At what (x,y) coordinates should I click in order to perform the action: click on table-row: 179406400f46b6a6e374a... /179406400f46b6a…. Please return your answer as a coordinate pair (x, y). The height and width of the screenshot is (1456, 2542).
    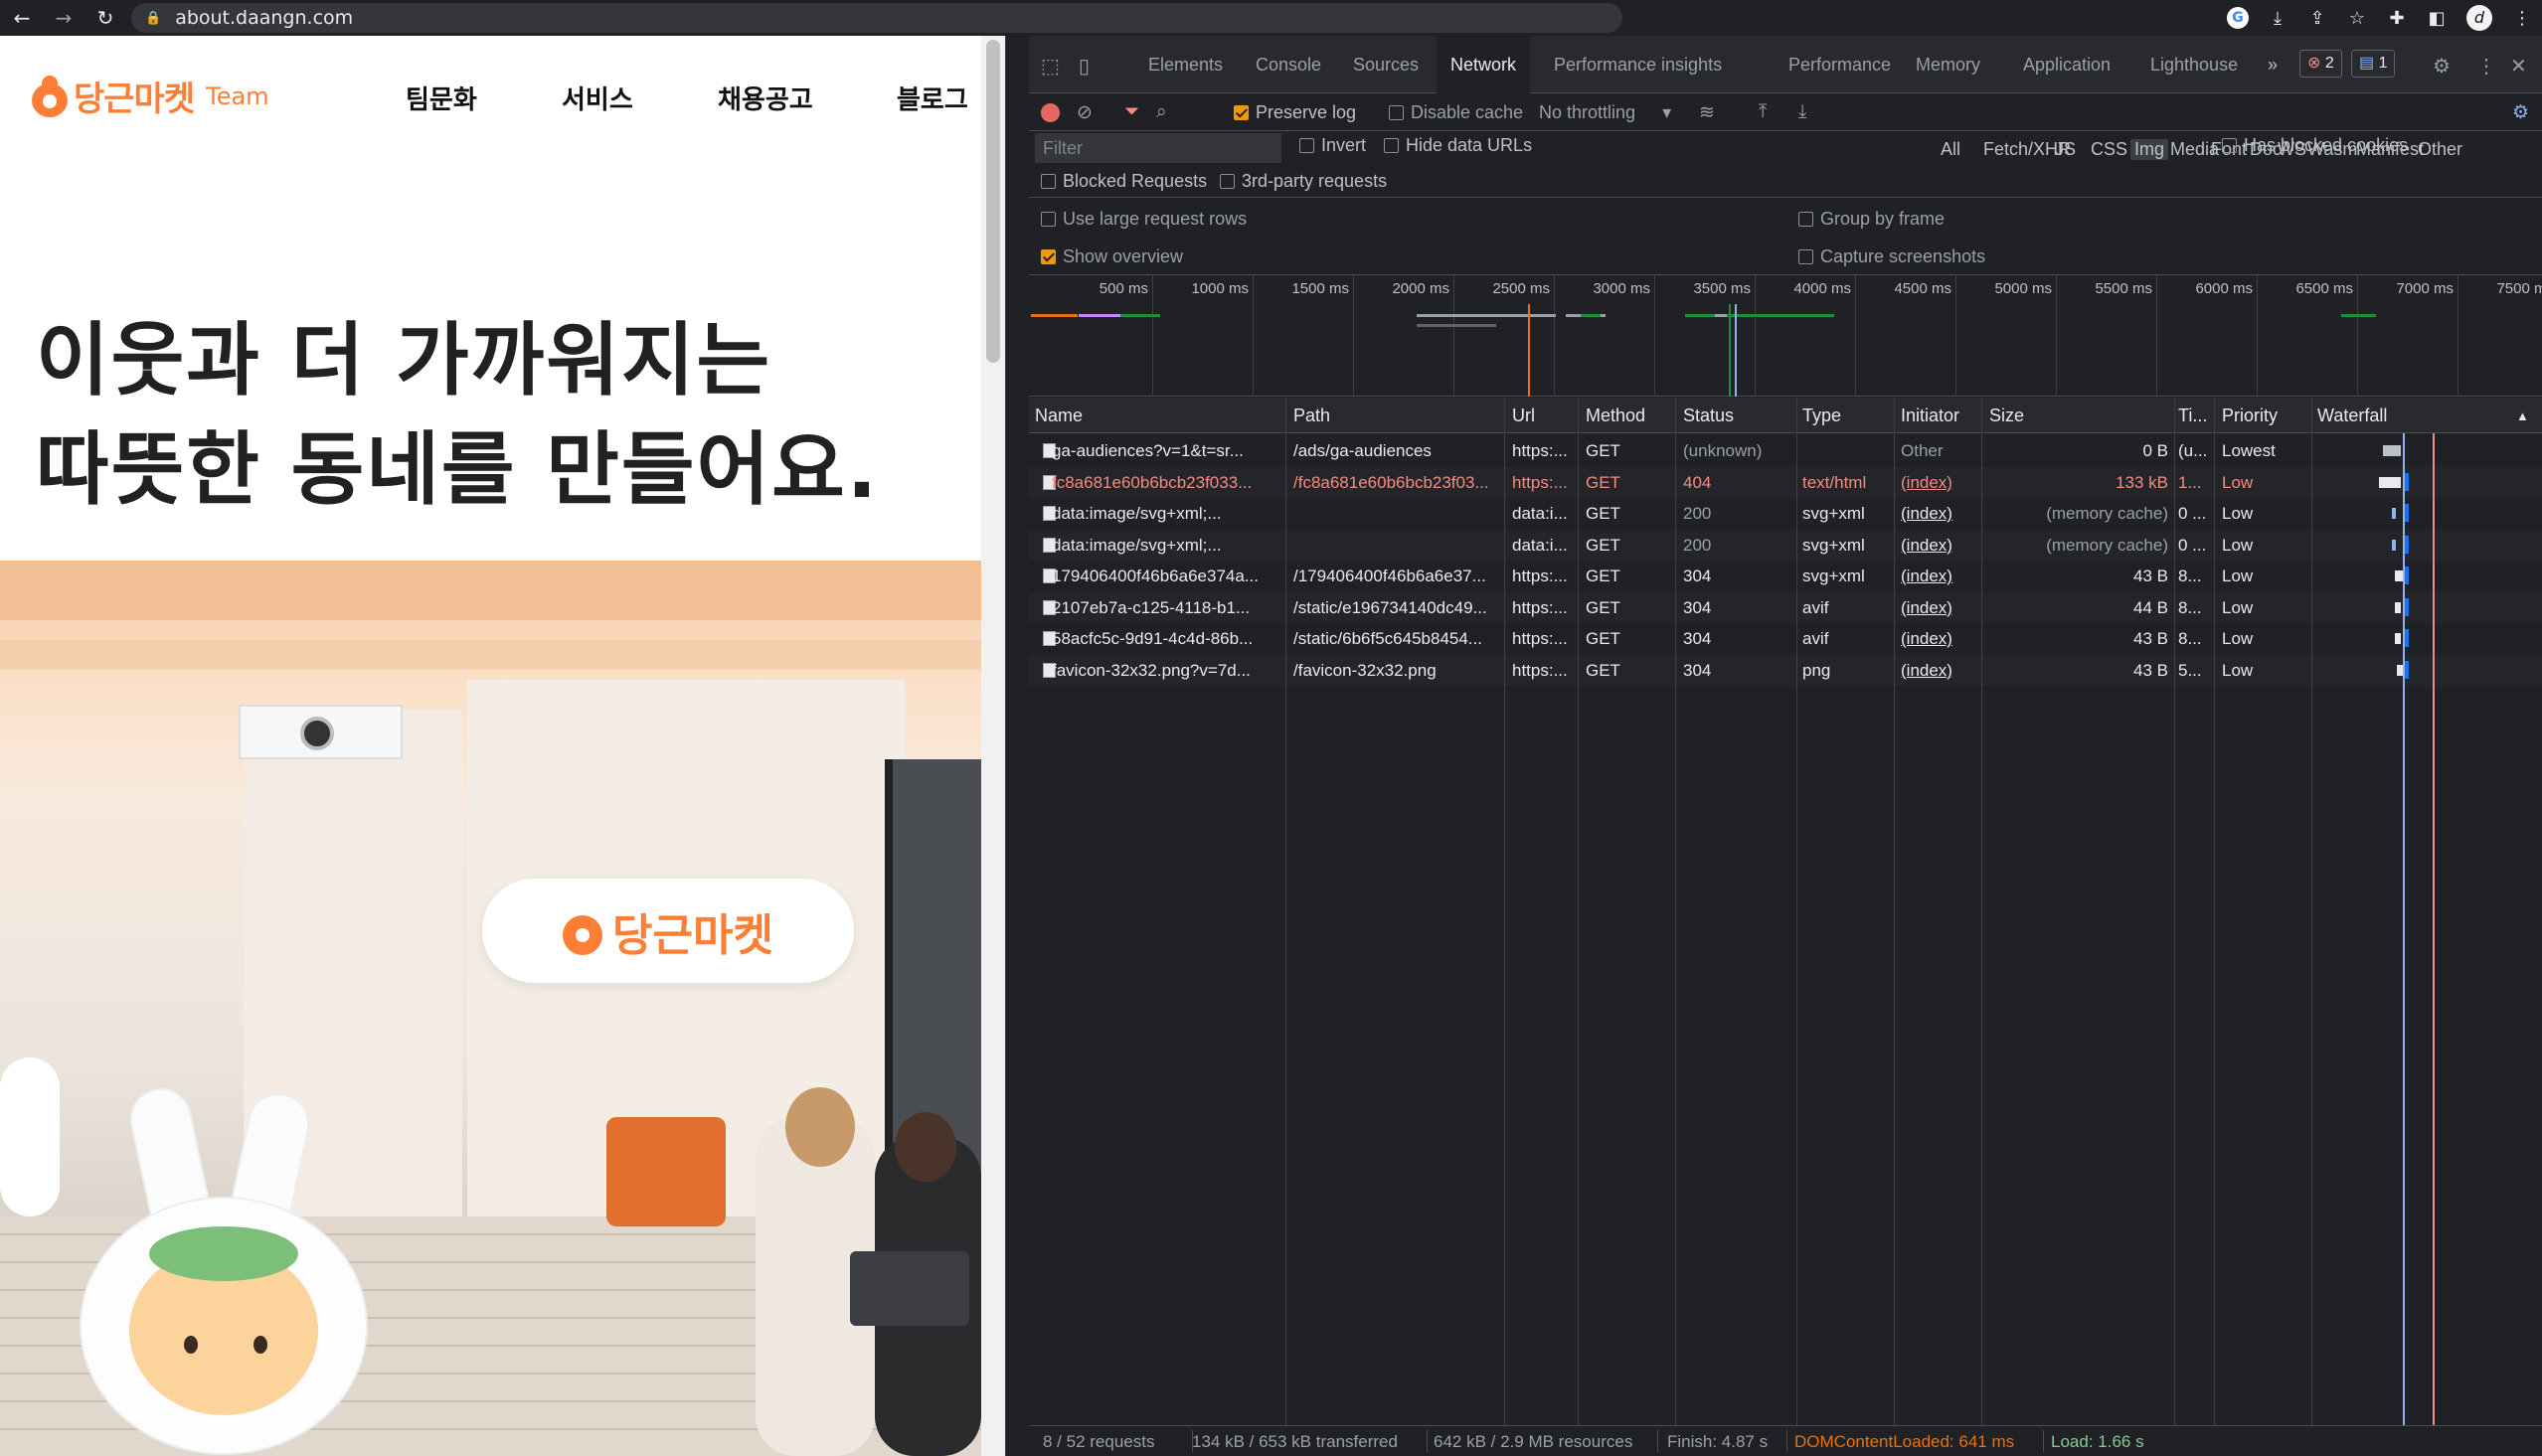
    Looking at the image, I should click on (1785, 576).